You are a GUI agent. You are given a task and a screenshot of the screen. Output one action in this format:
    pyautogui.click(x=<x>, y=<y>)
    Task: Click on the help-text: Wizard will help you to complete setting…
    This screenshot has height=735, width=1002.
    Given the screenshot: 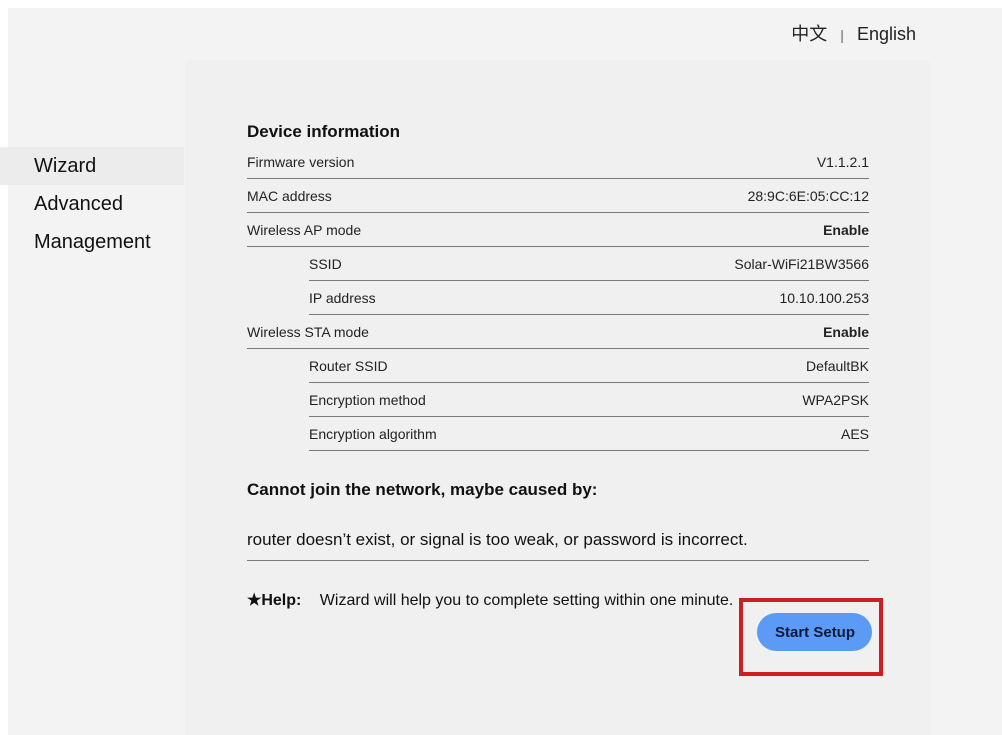 What is the action you would take?
    pyautogui.click(x=526, y=600)
    